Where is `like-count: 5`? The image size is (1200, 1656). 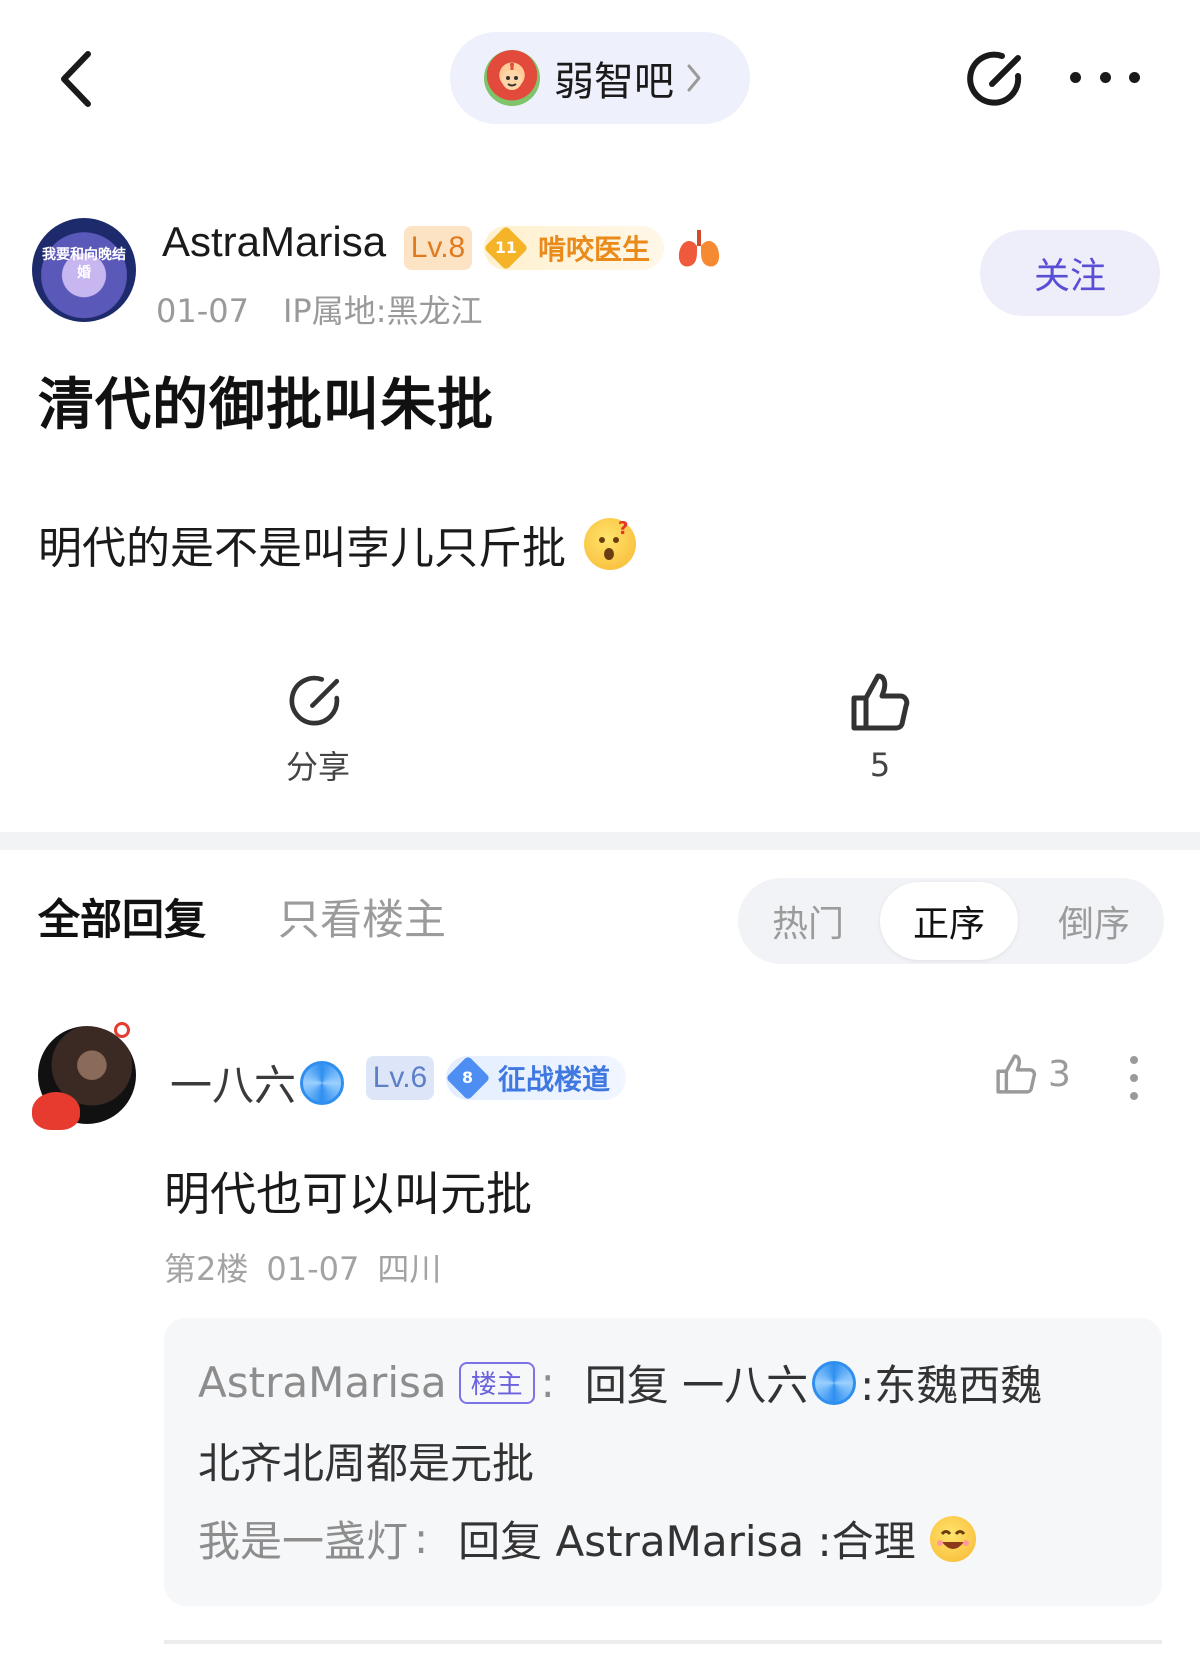
like-count: 5 is located at coordinates (880, 765).